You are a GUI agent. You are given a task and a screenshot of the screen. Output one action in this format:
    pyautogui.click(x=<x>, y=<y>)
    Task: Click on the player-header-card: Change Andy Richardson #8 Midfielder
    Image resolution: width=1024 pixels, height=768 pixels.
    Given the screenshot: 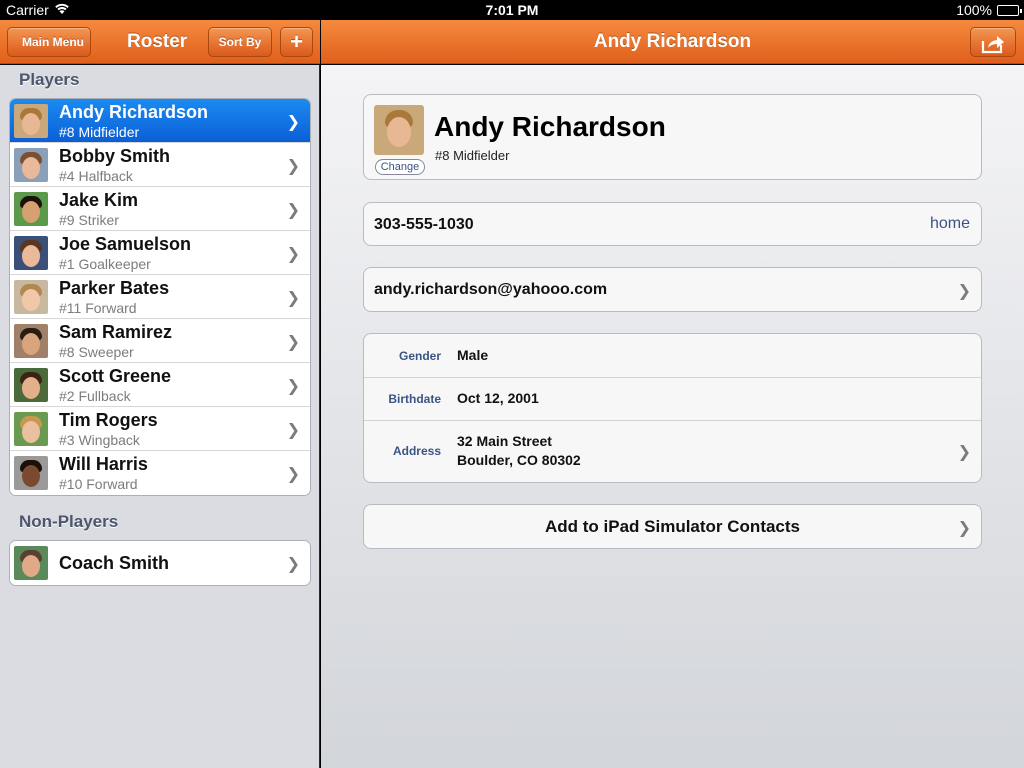 What is the action you would take?
    pyautogui.click(x=672, y=137)
    